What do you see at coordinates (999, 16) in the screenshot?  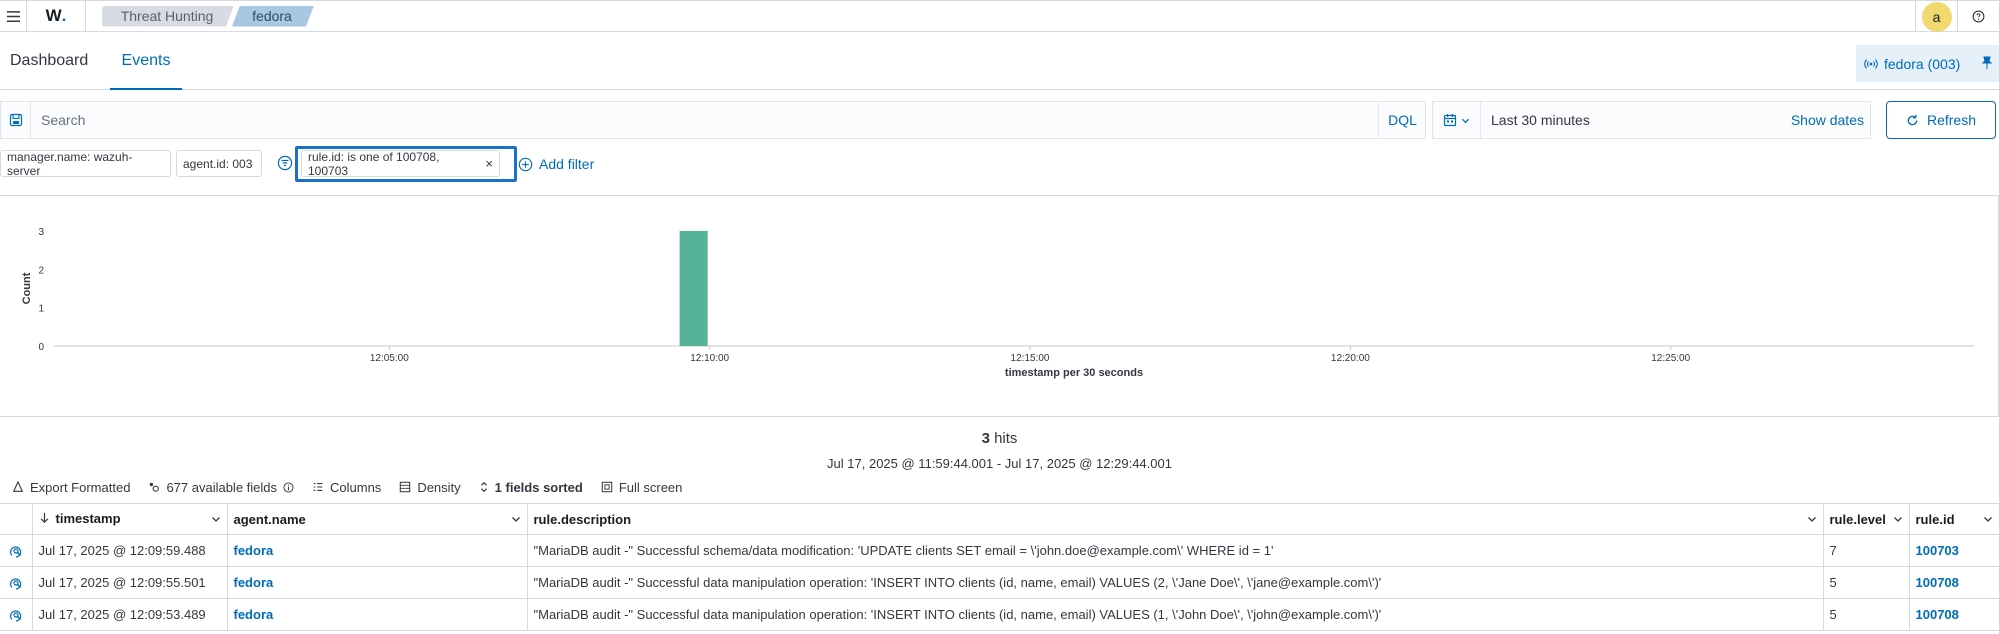 I see `top-header: W. Threat Hunting fedora a` at bounding box center [999, 16].